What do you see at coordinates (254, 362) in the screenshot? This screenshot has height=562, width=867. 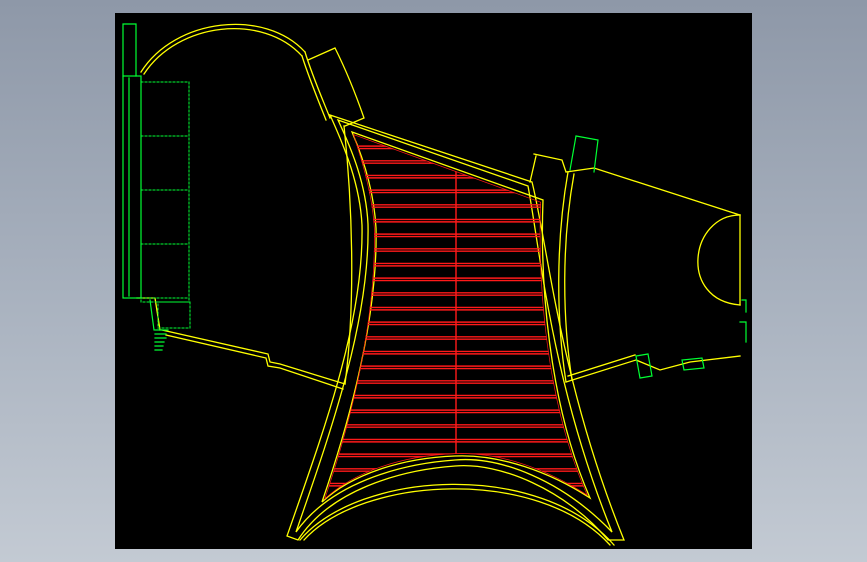 I see `lower-left-wall-inner` at bounding box center [254, 362].